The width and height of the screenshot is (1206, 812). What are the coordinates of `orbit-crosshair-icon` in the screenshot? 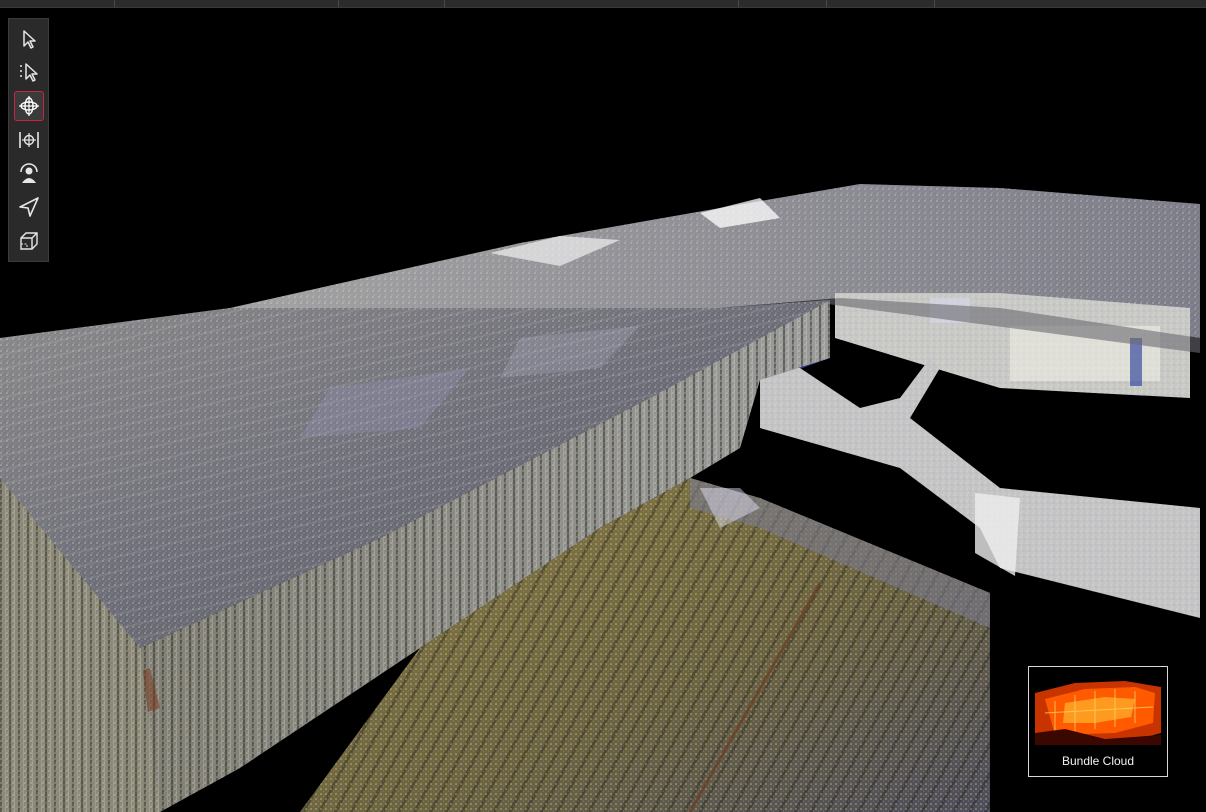 It's located at (29, 106).